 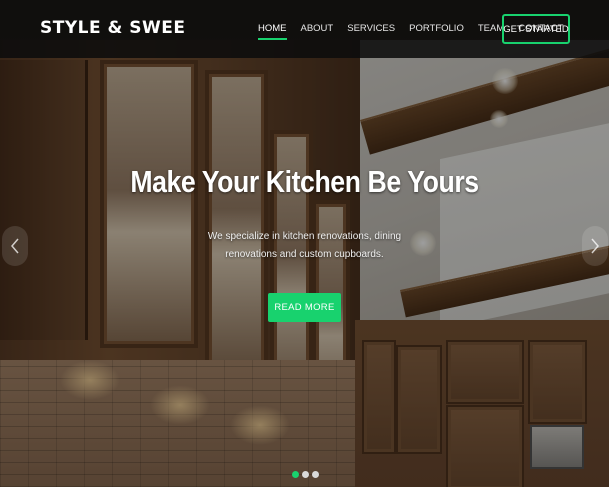 I want to click on brand-logo: STYLE & SWEE, so click(x=112, y=28).